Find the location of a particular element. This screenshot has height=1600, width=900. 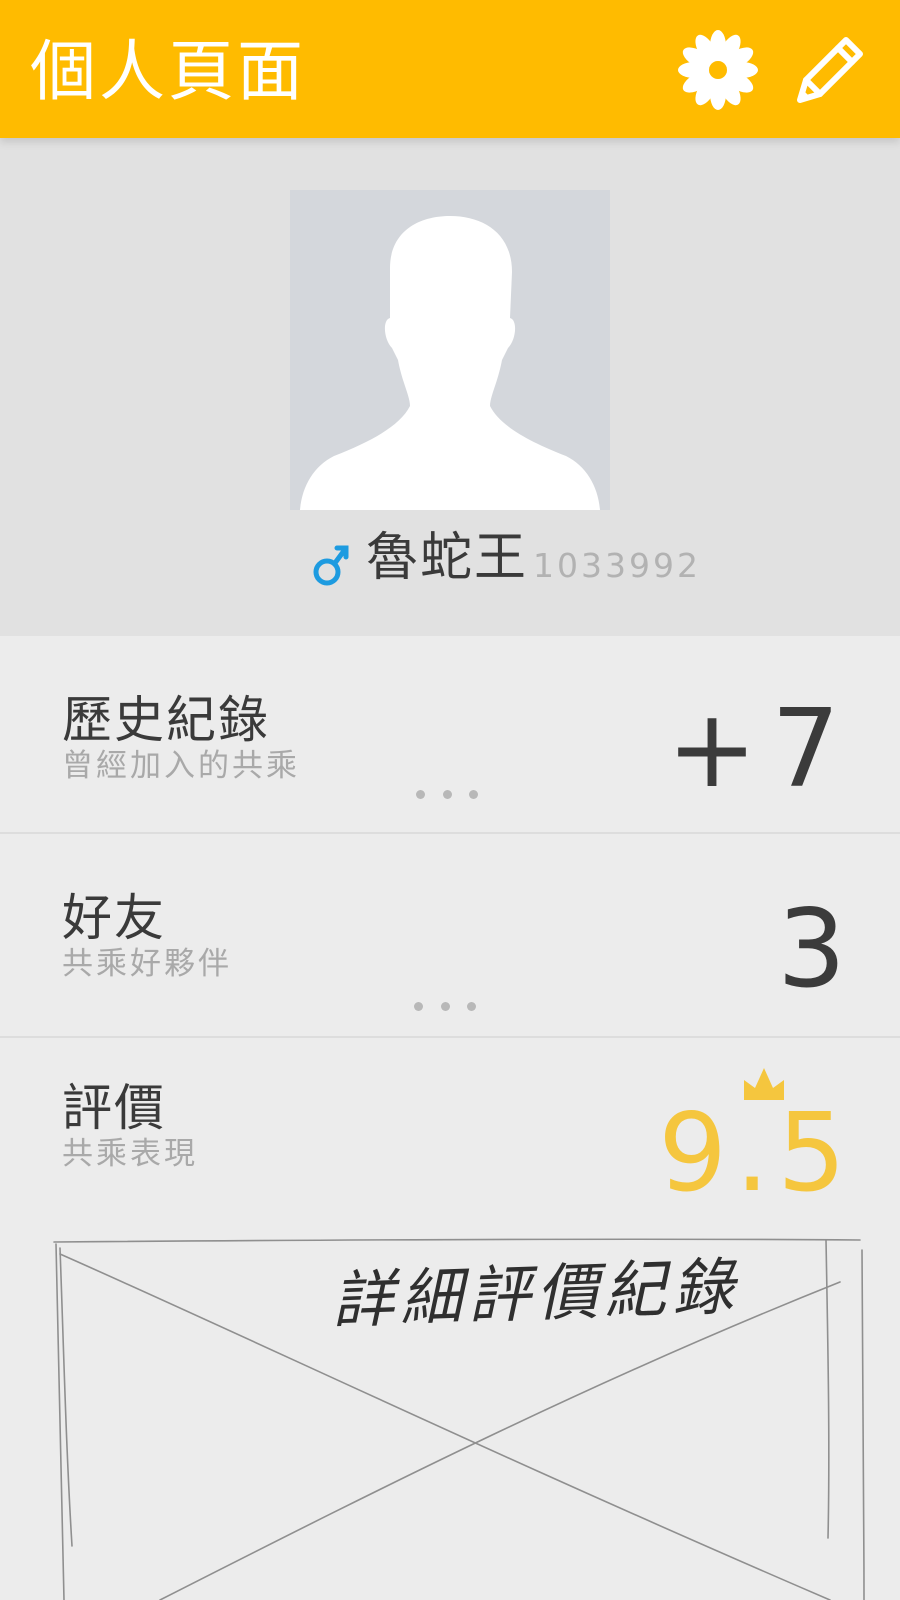

history-subtitle: 曾經加入的共乘 is located at coordinates (181, 766).